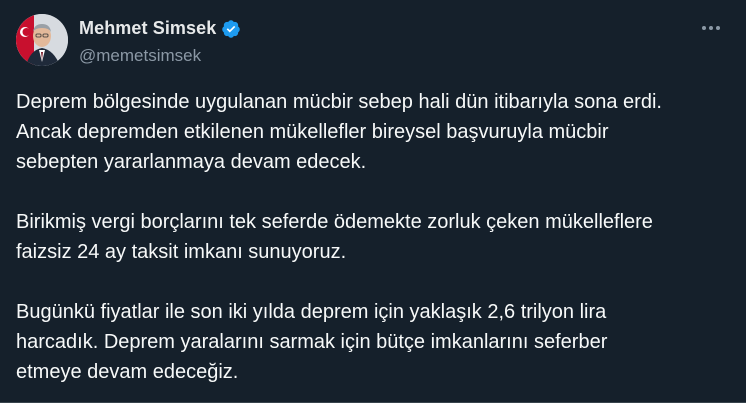  What do you see at coordinates (147, 28) in the screenshot?
I see `author-display-name: Mehmet Simsek` at bounding box center [147, 28].